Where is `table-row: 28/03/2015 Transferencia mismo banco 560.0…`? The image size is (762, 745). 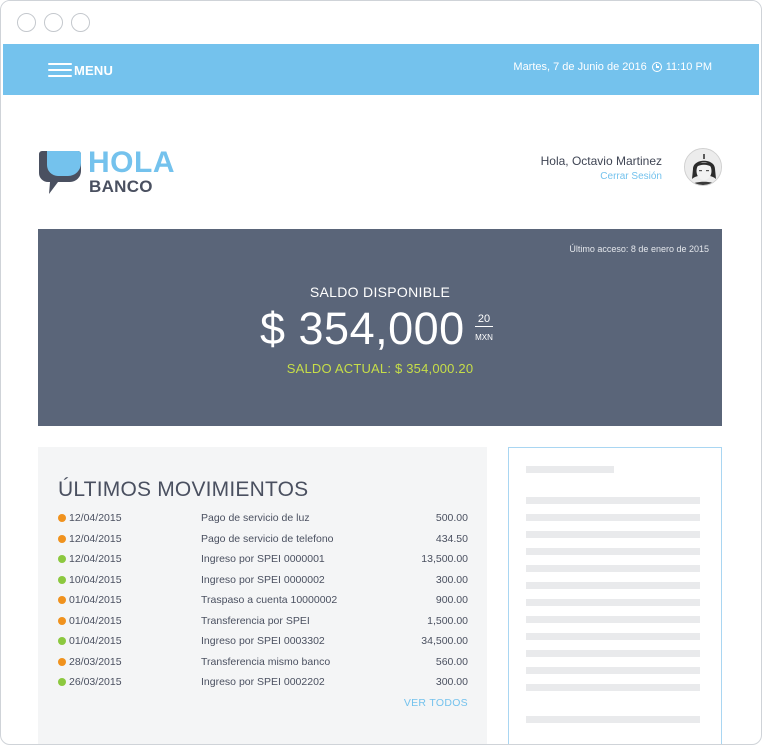 table-row: 28/03/2015 Transferencia mismo banco 560.0… is located at coordinates (263, 663).